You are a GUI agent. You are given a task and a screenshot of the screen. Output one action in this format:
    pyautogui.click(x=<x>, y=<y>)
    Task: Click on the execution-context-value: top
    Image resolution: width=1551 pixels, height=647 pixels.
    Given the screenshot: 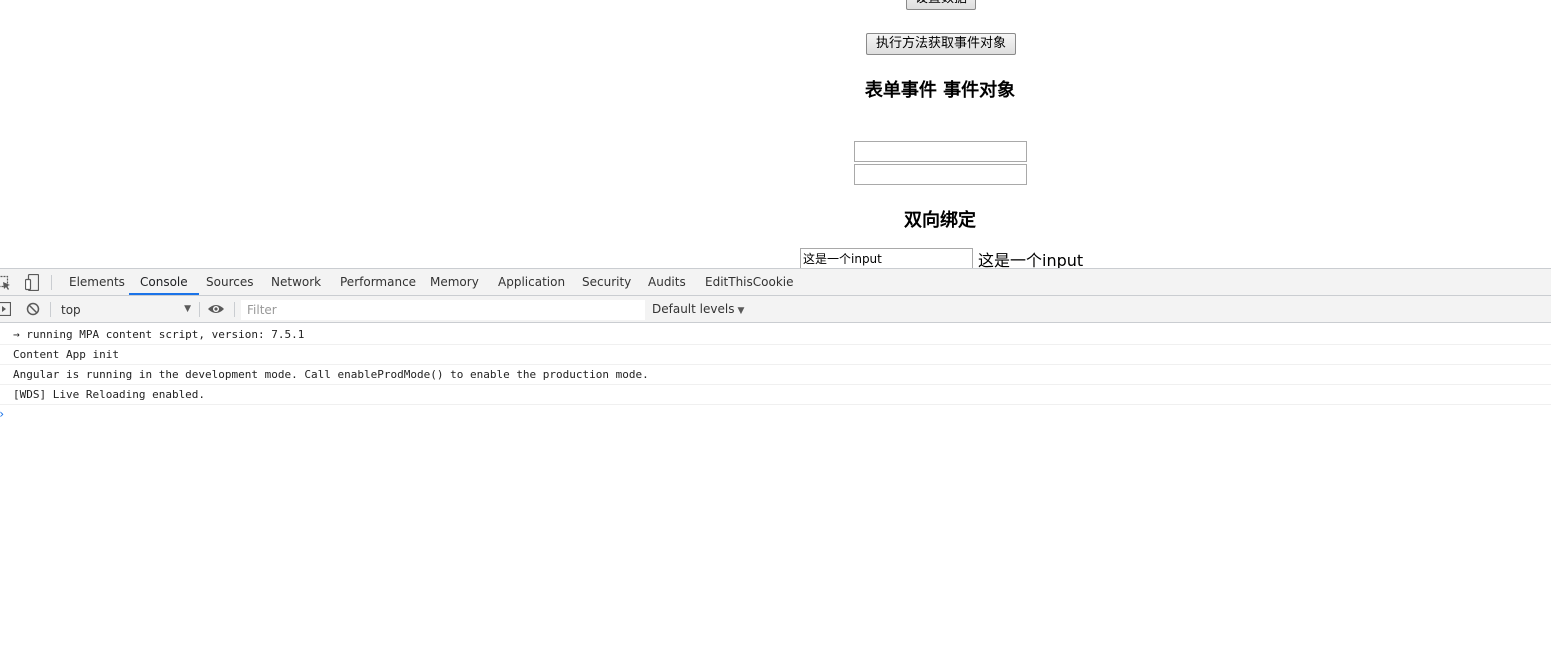 What is the action you would take?
    pyautogui.click(x=71, y=310)
    